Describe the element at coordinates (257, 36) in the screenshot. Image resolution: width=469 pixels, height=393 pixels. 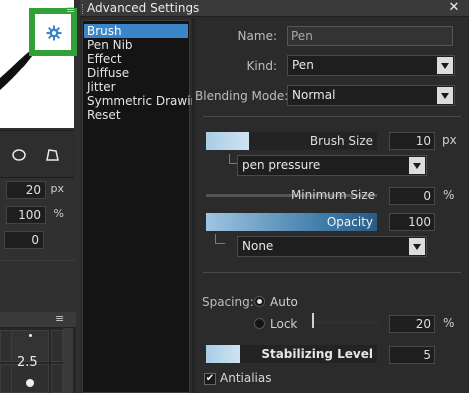
I see `name-label: Name:` at that location.